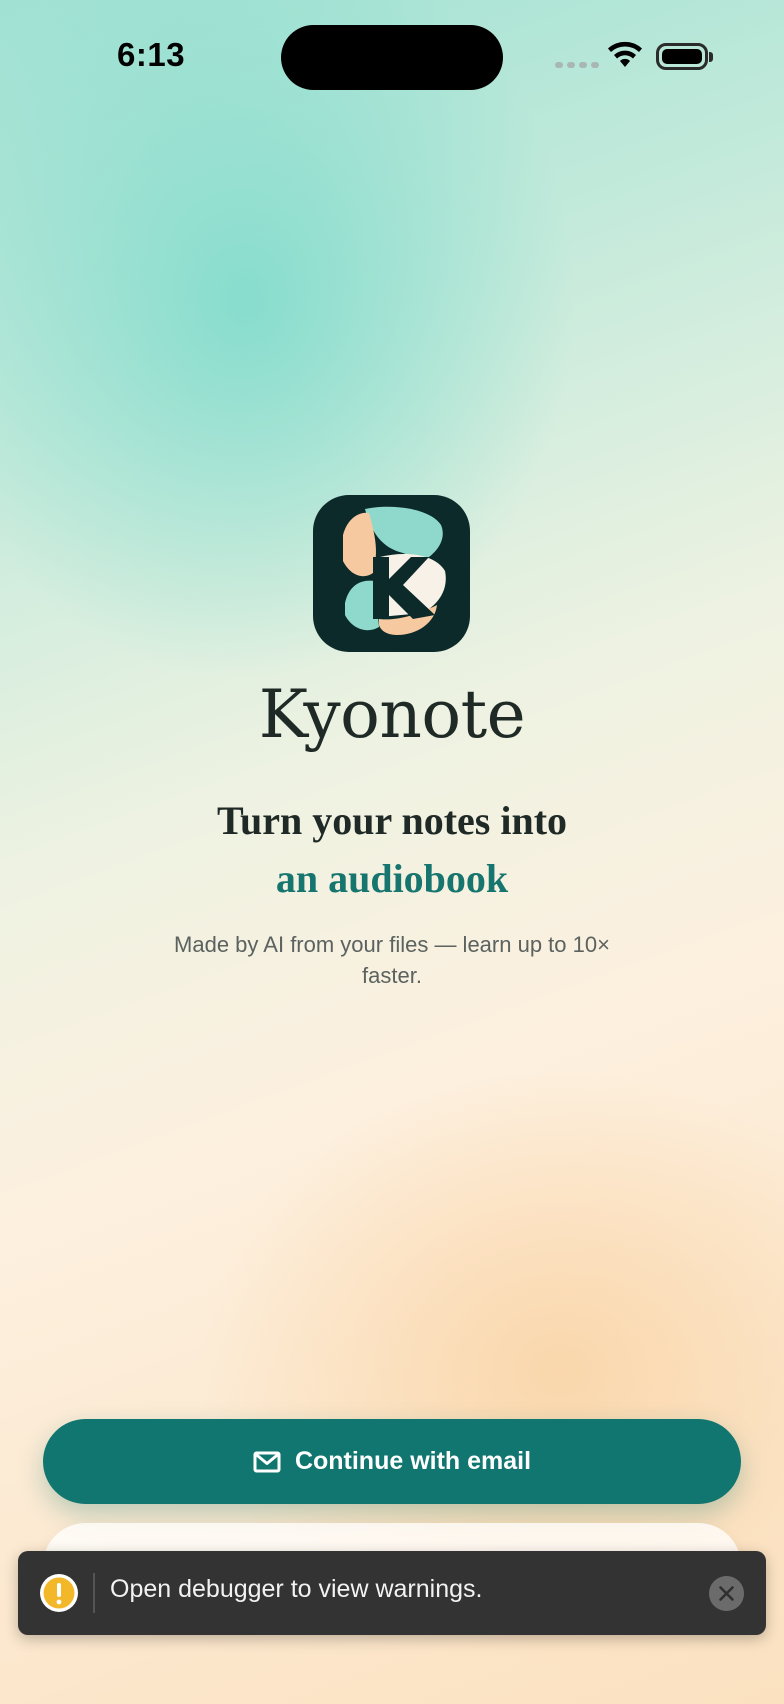 The image size is (784, 1704). I want to click on wifi-icon, so click(625, 54).